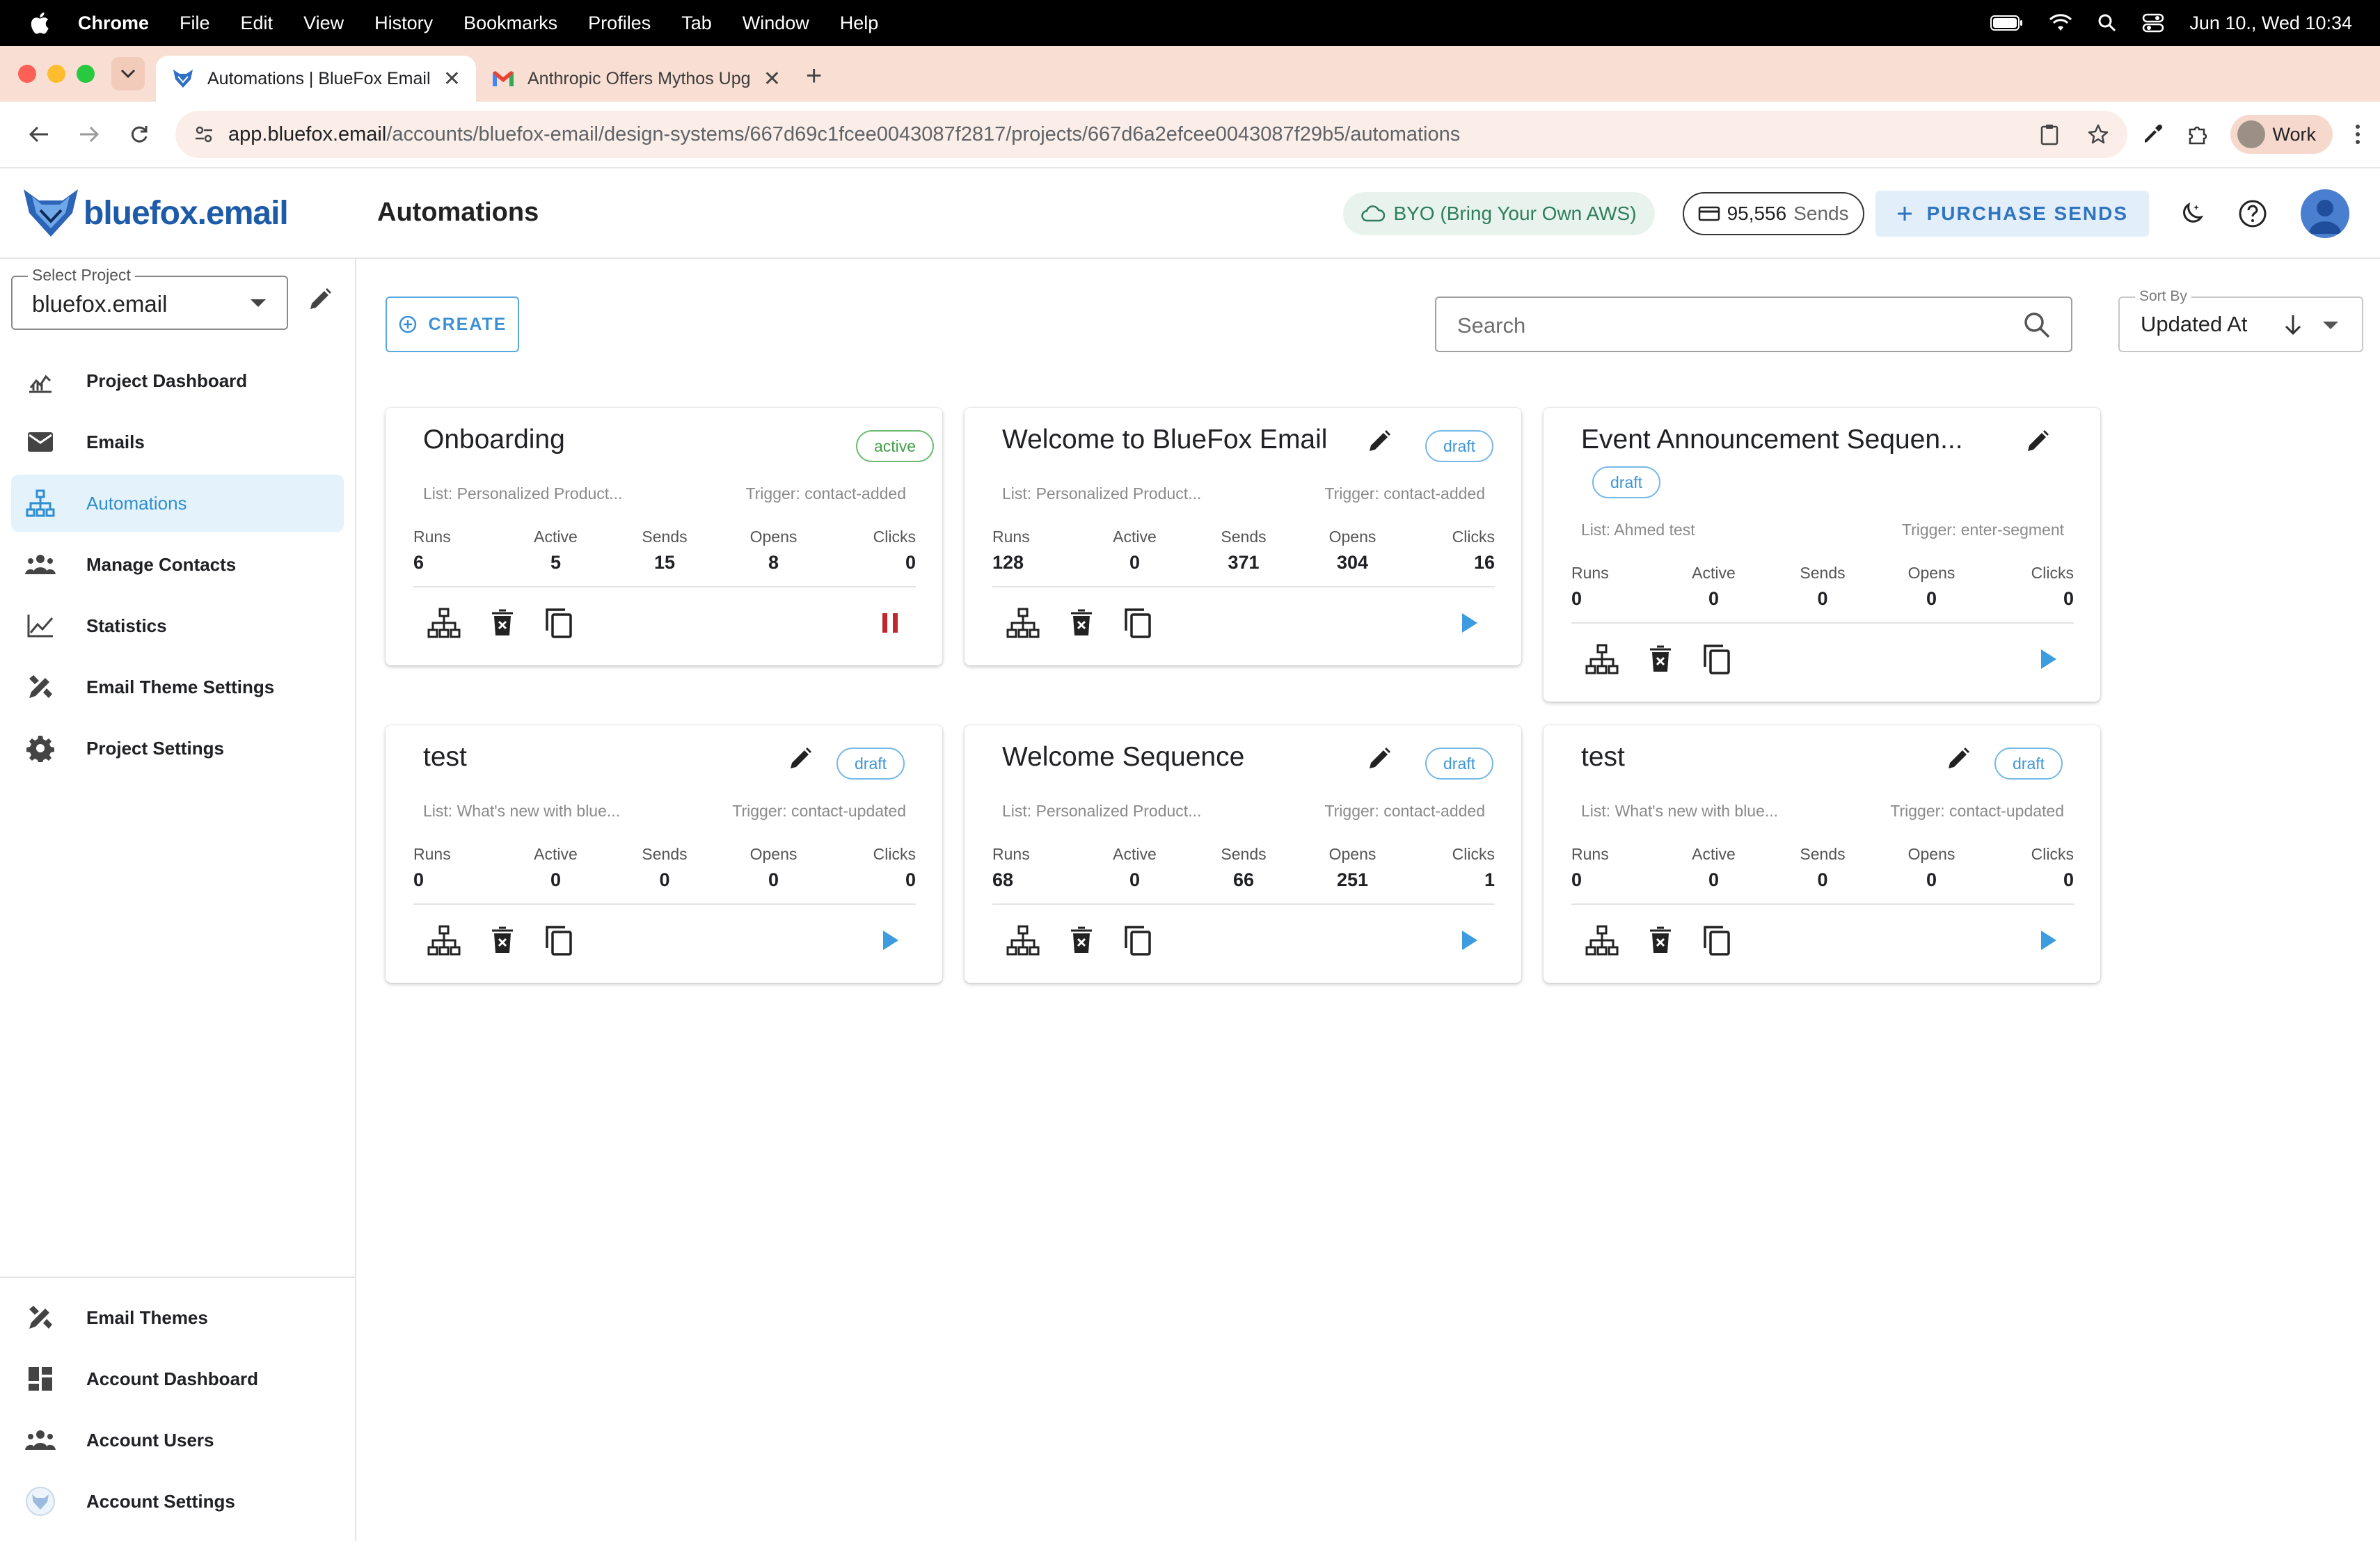  Describe the element at coordinates (2037, 325) in the screenshot. I see `search-icon` at that location.